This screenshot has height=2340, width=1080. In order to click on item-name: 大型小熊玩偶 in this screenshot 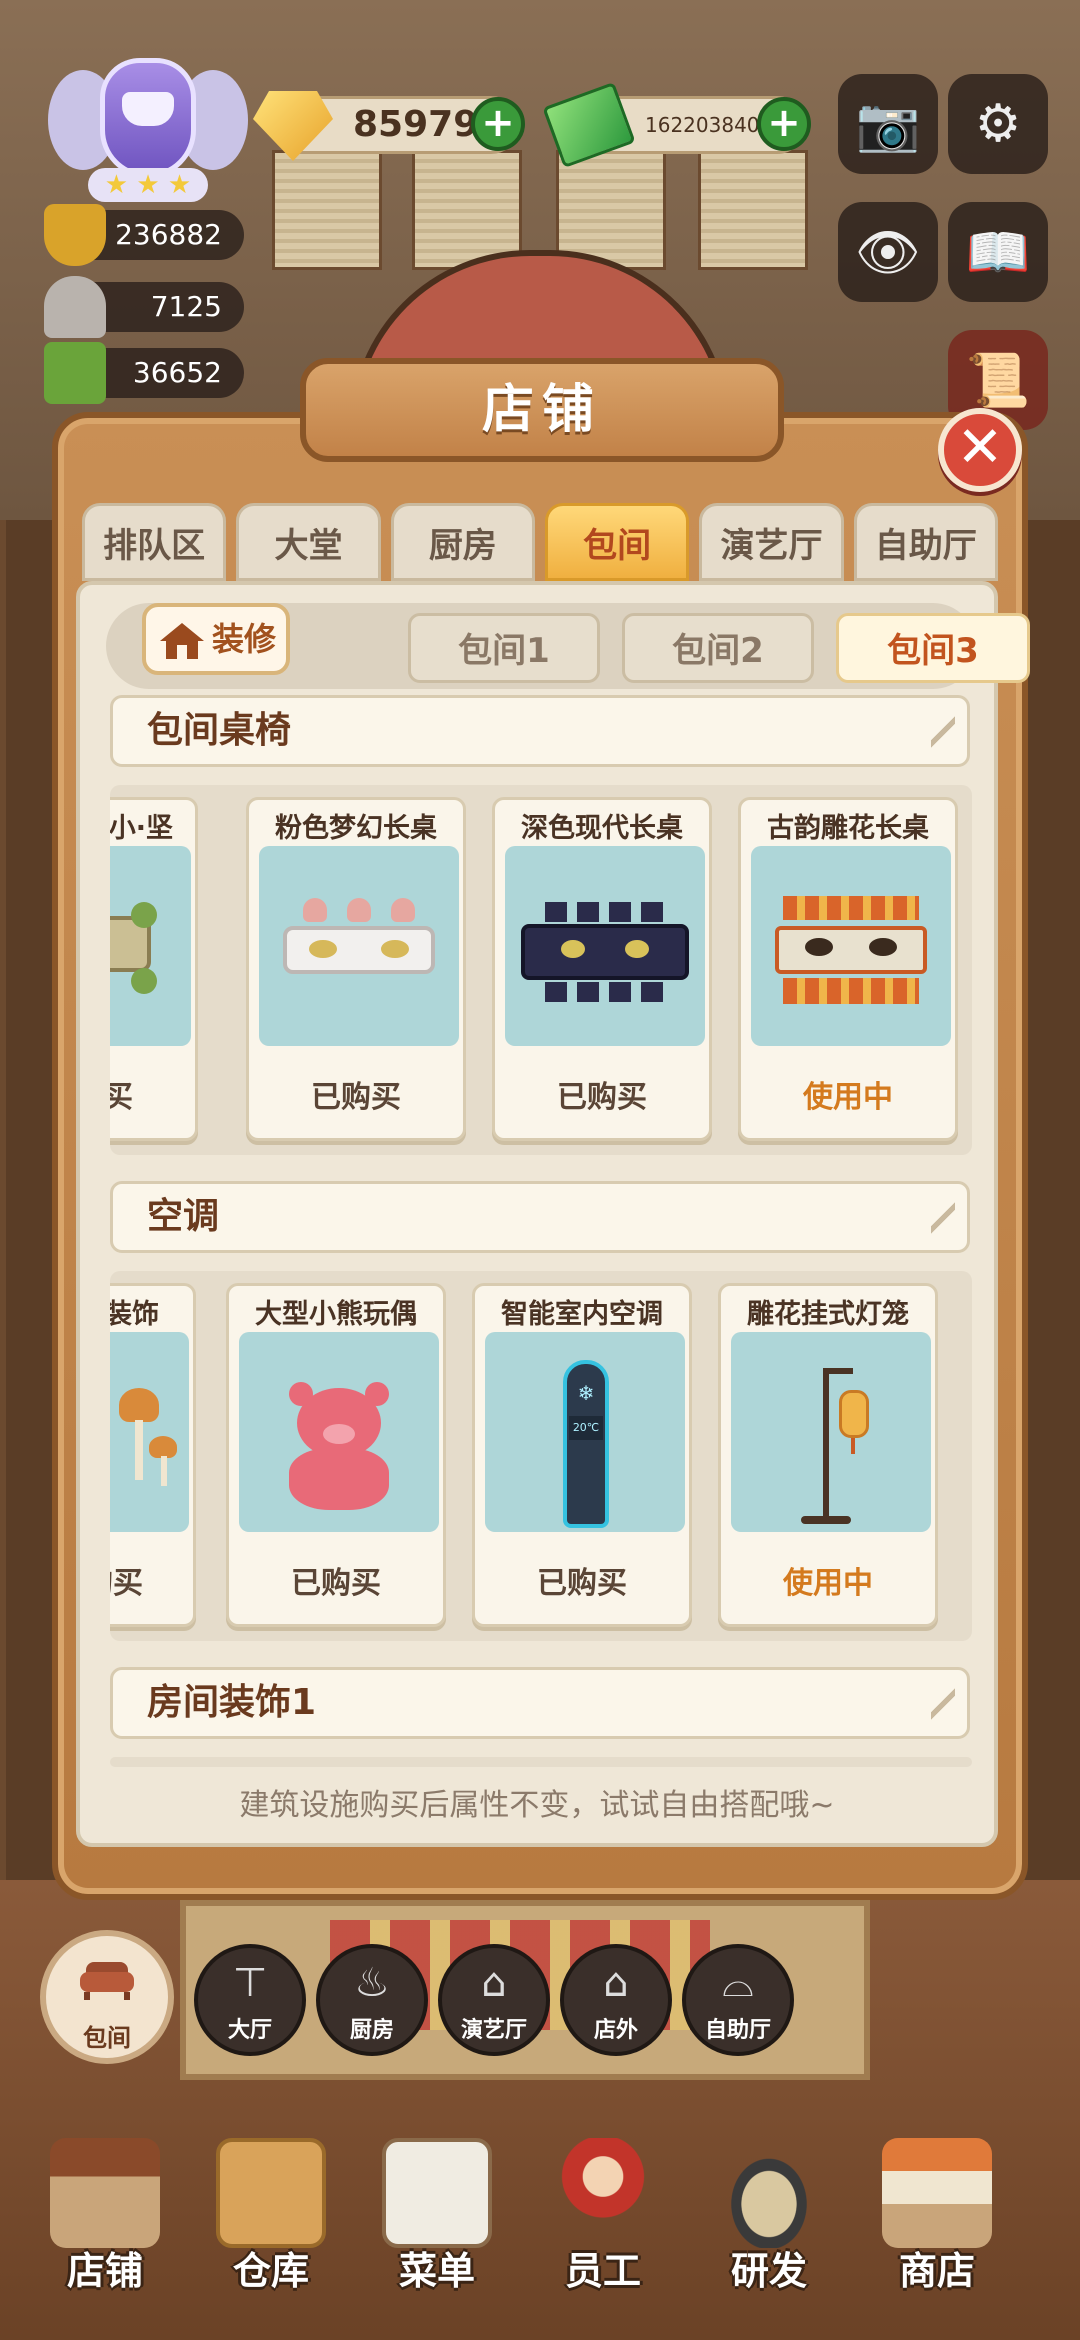, I will do `click(336, 1314)`.